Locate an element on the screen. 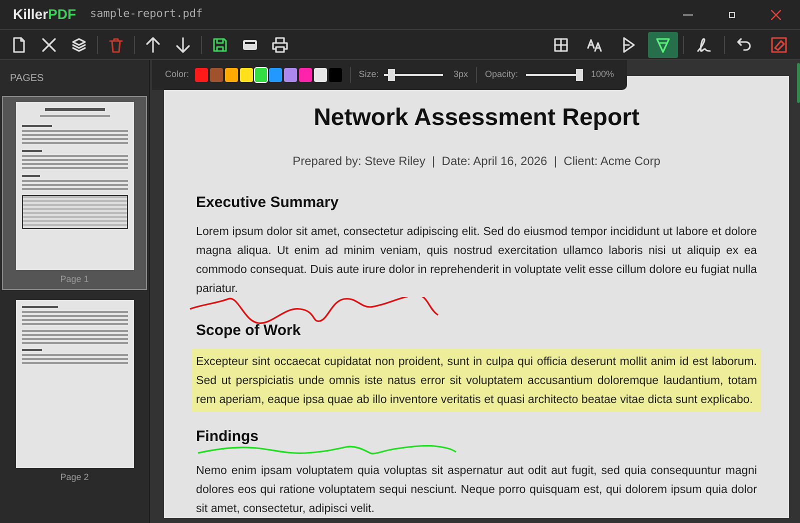 This screenshot has height=523, width=800. file-name: sample-report.pdf is located at coordinates (146, 14).